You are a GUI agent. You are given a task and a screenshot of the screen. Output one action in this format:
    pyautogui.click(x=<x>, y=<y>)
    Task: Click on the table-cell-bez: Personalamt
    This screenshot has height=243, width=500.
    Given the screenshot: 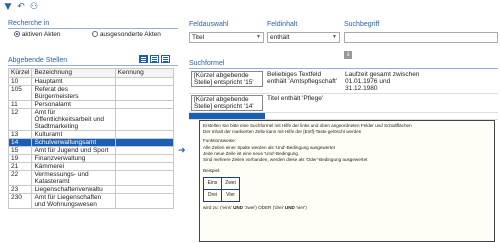 What is the action you would take?
    pyautogui.click(x=73, y=104)
    